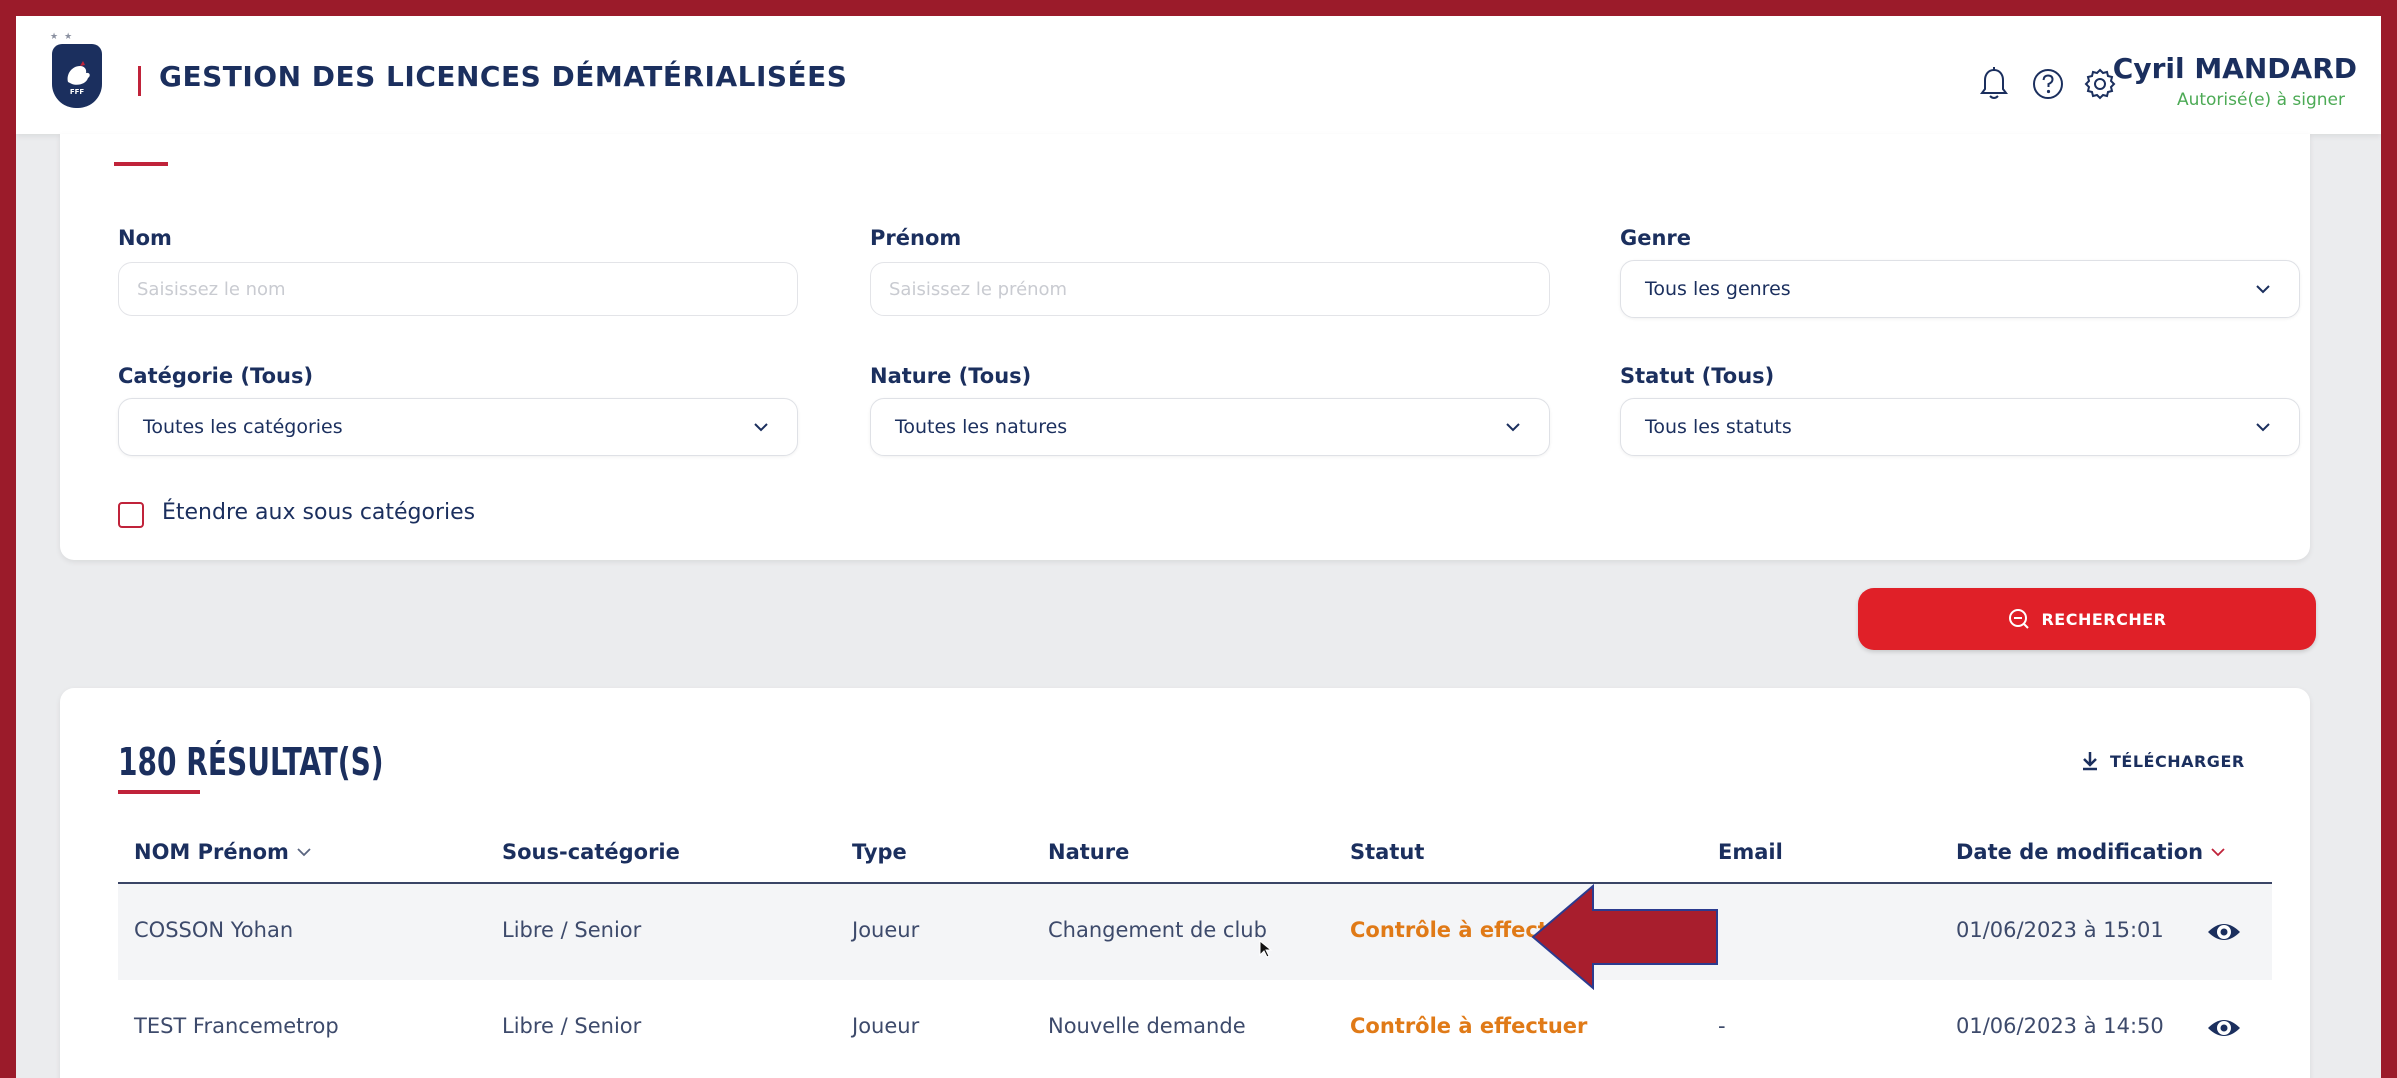 The image size is (2397, 1078). Describe the element at coordinates (951, 376) in the screenshot. I see `nature-label: Nature (Tous)` at that location.